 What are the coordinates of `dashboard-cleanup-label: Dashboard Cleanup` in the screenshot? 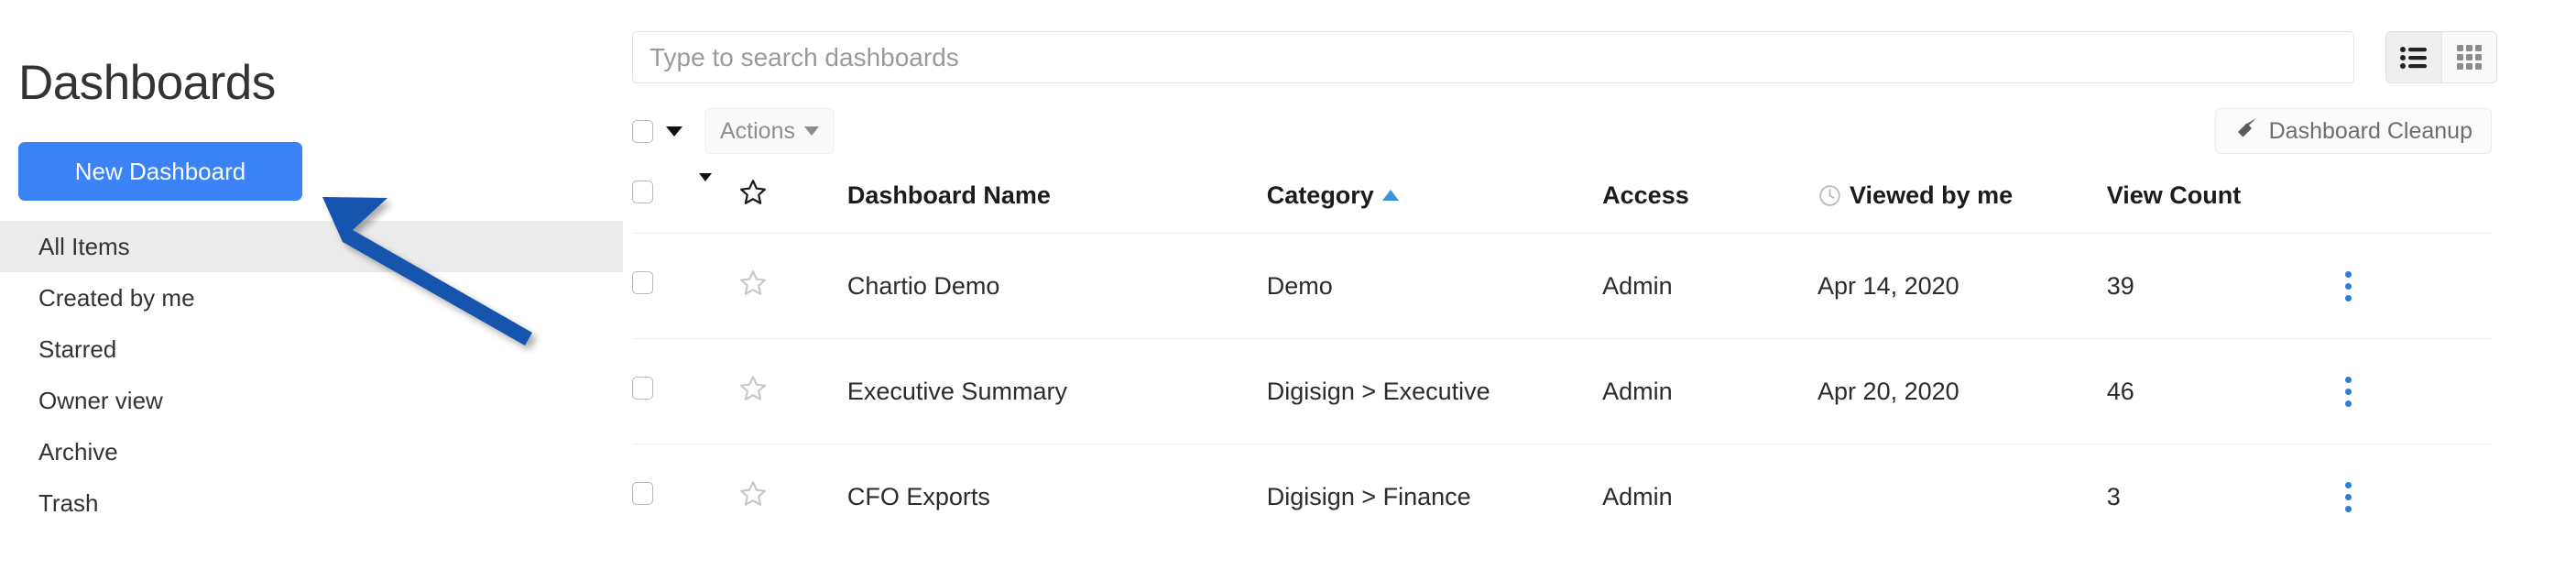 It's located at (2370, 130).